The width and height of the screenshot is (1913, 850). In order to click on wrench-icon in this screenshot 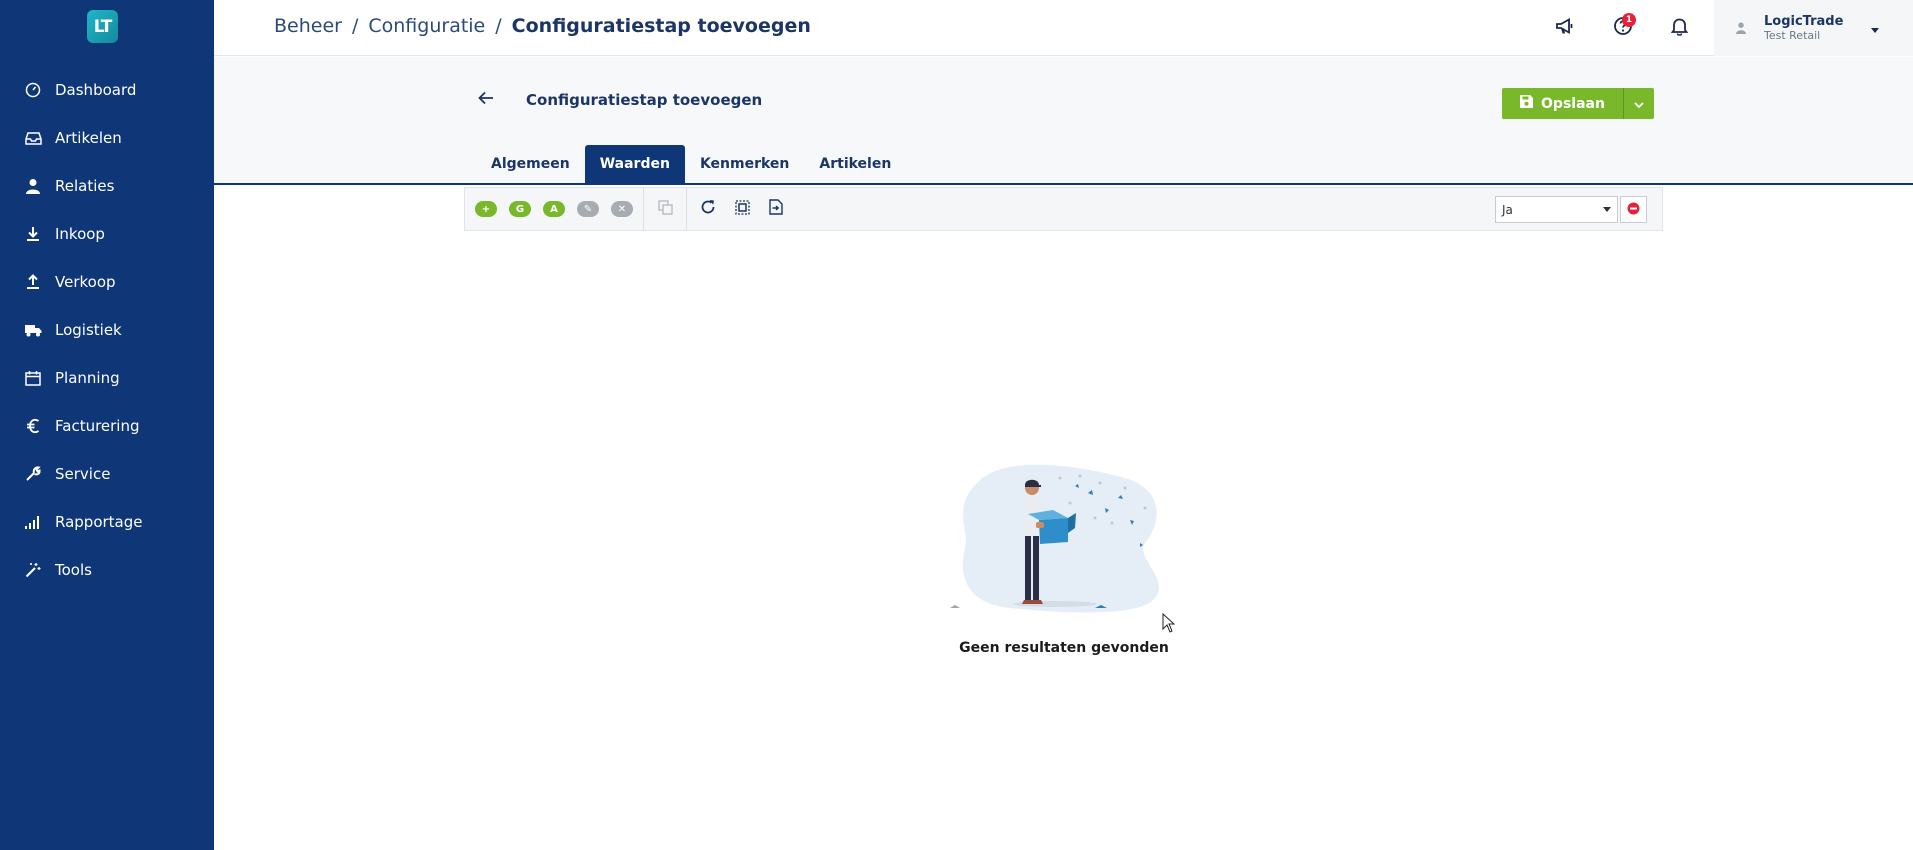, I will do `click(33, 474)`.